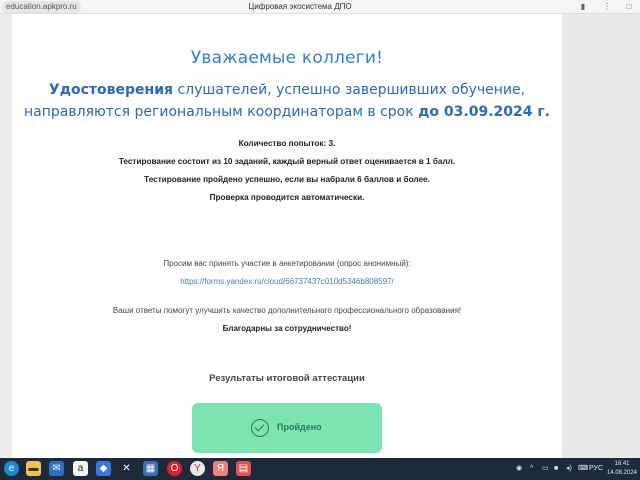  What do you see at coordinates (622, 464) in the screenshot?
I see `clock-time: 16:41` at bounding box center [622, 464].